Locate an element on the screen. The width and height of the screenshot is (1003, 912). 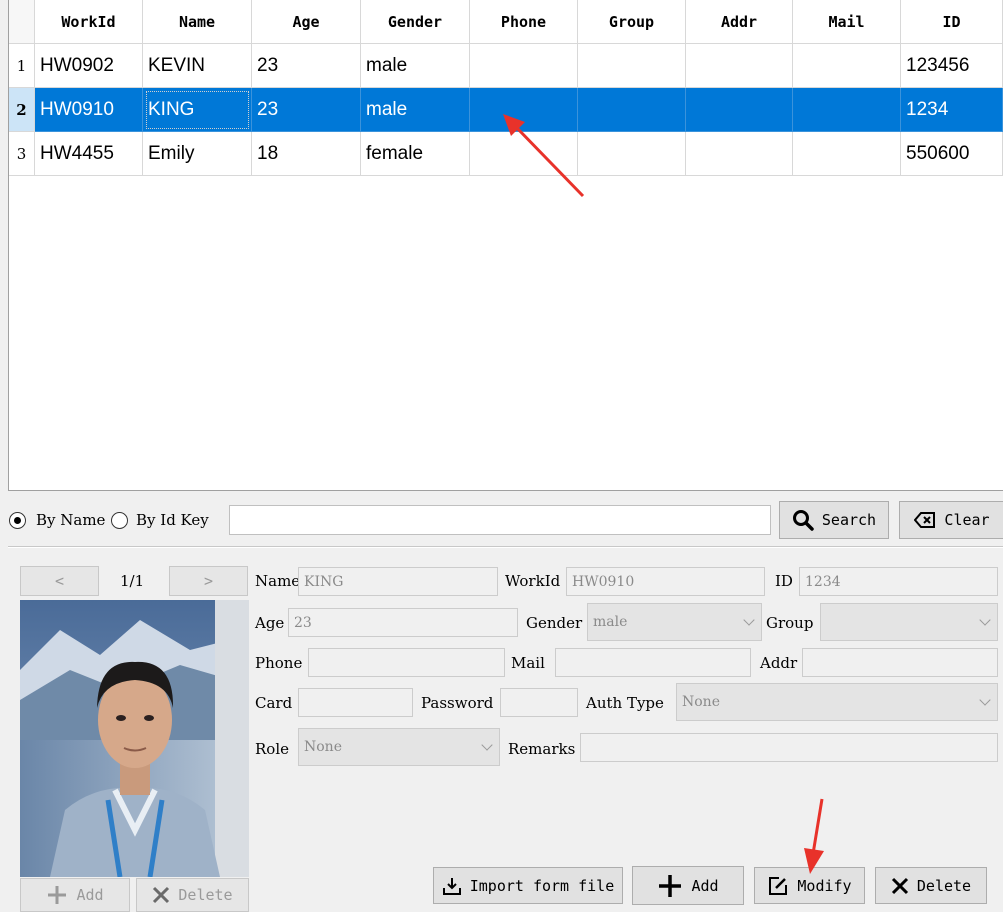
role-value: None is located at coordinates (323, 747).